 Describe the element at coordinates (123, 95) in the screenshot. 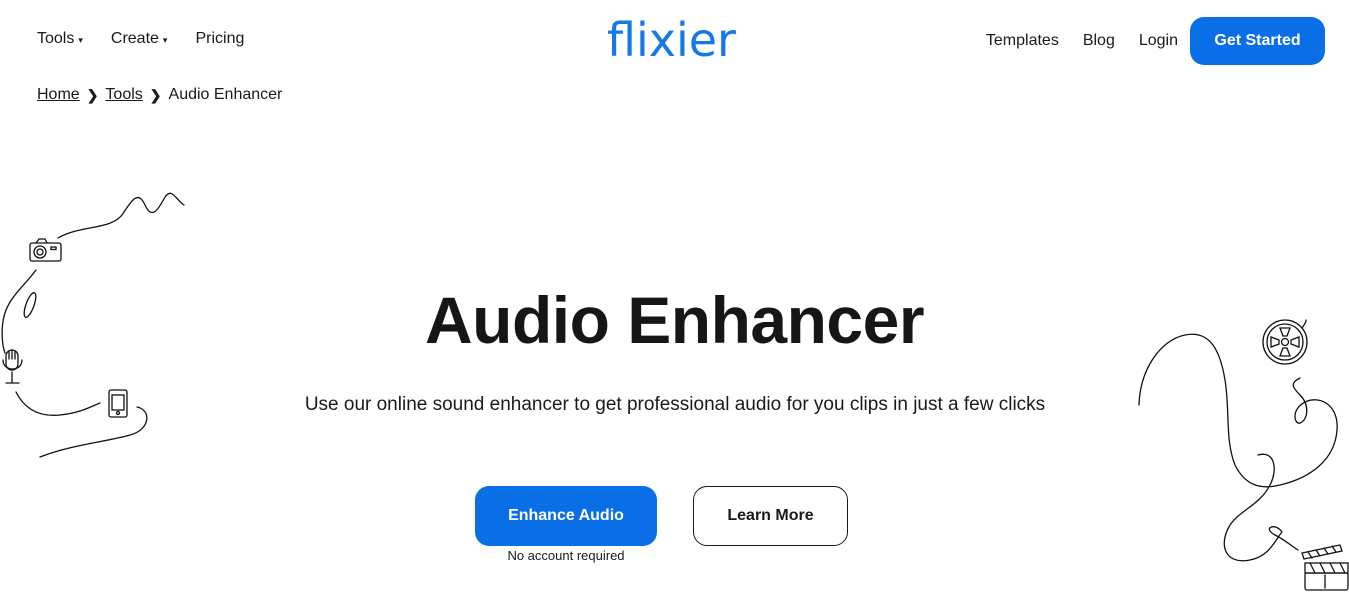

I see `breadcrumb-tools: Tools` at that location.